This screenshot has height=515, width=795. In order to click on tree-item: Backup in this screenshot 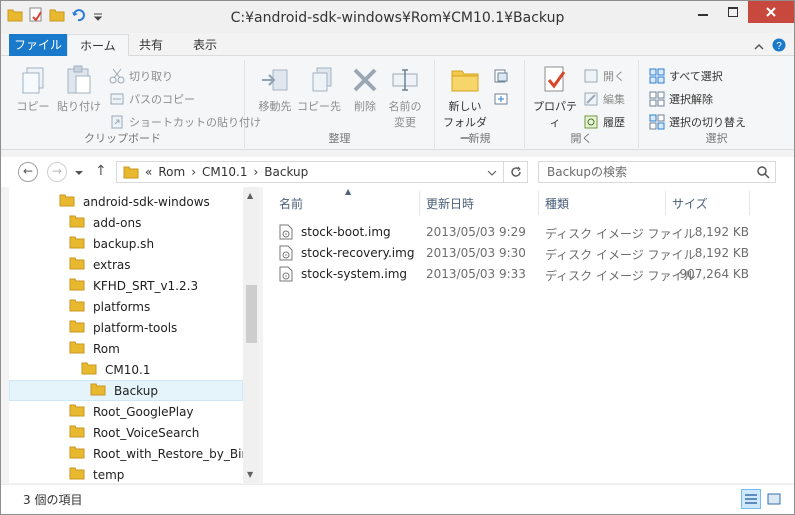, I will do `click(126, 390)`.